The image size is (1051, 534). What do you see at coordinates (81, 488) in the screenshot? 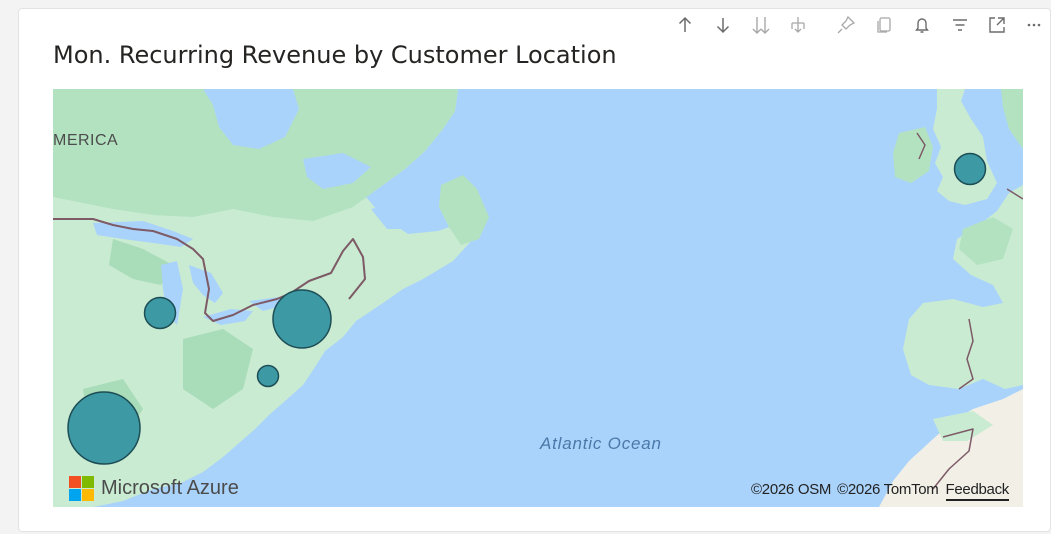
I see `microsoft-logo-icon` at bounding box center [81, 488].